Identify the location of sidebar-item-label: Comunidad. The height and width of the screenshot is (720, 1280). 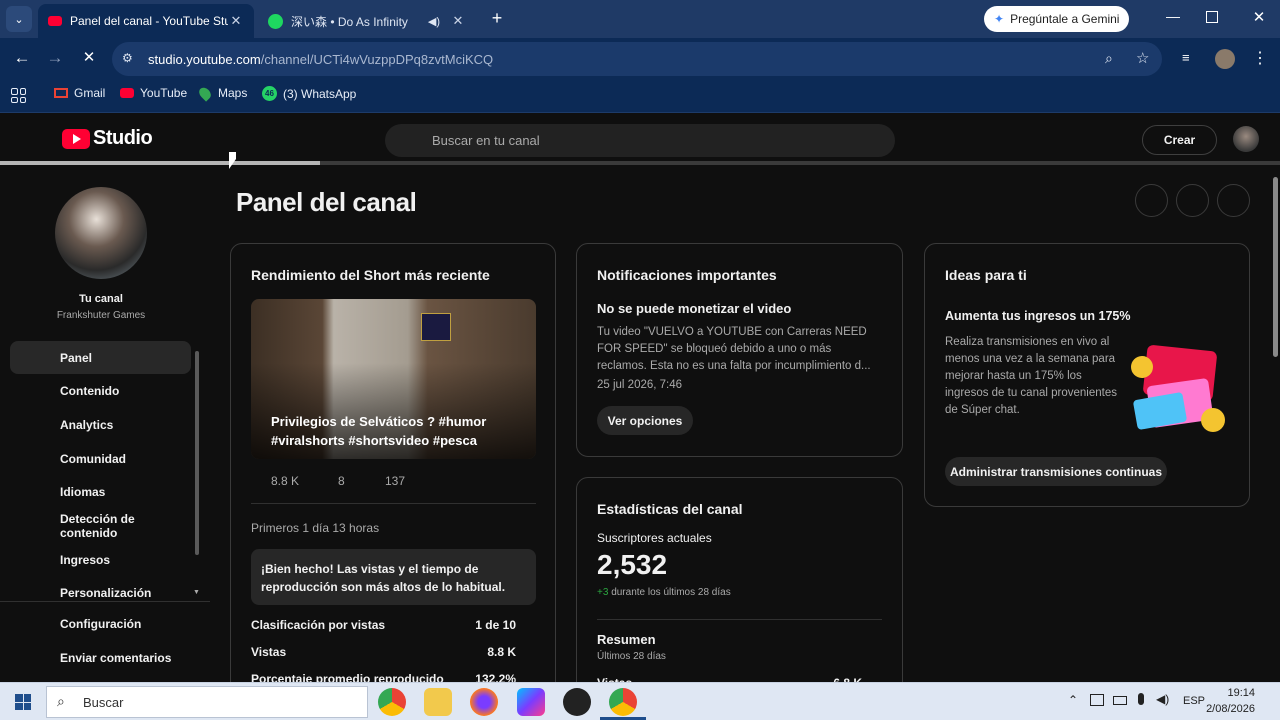
(93, 458).